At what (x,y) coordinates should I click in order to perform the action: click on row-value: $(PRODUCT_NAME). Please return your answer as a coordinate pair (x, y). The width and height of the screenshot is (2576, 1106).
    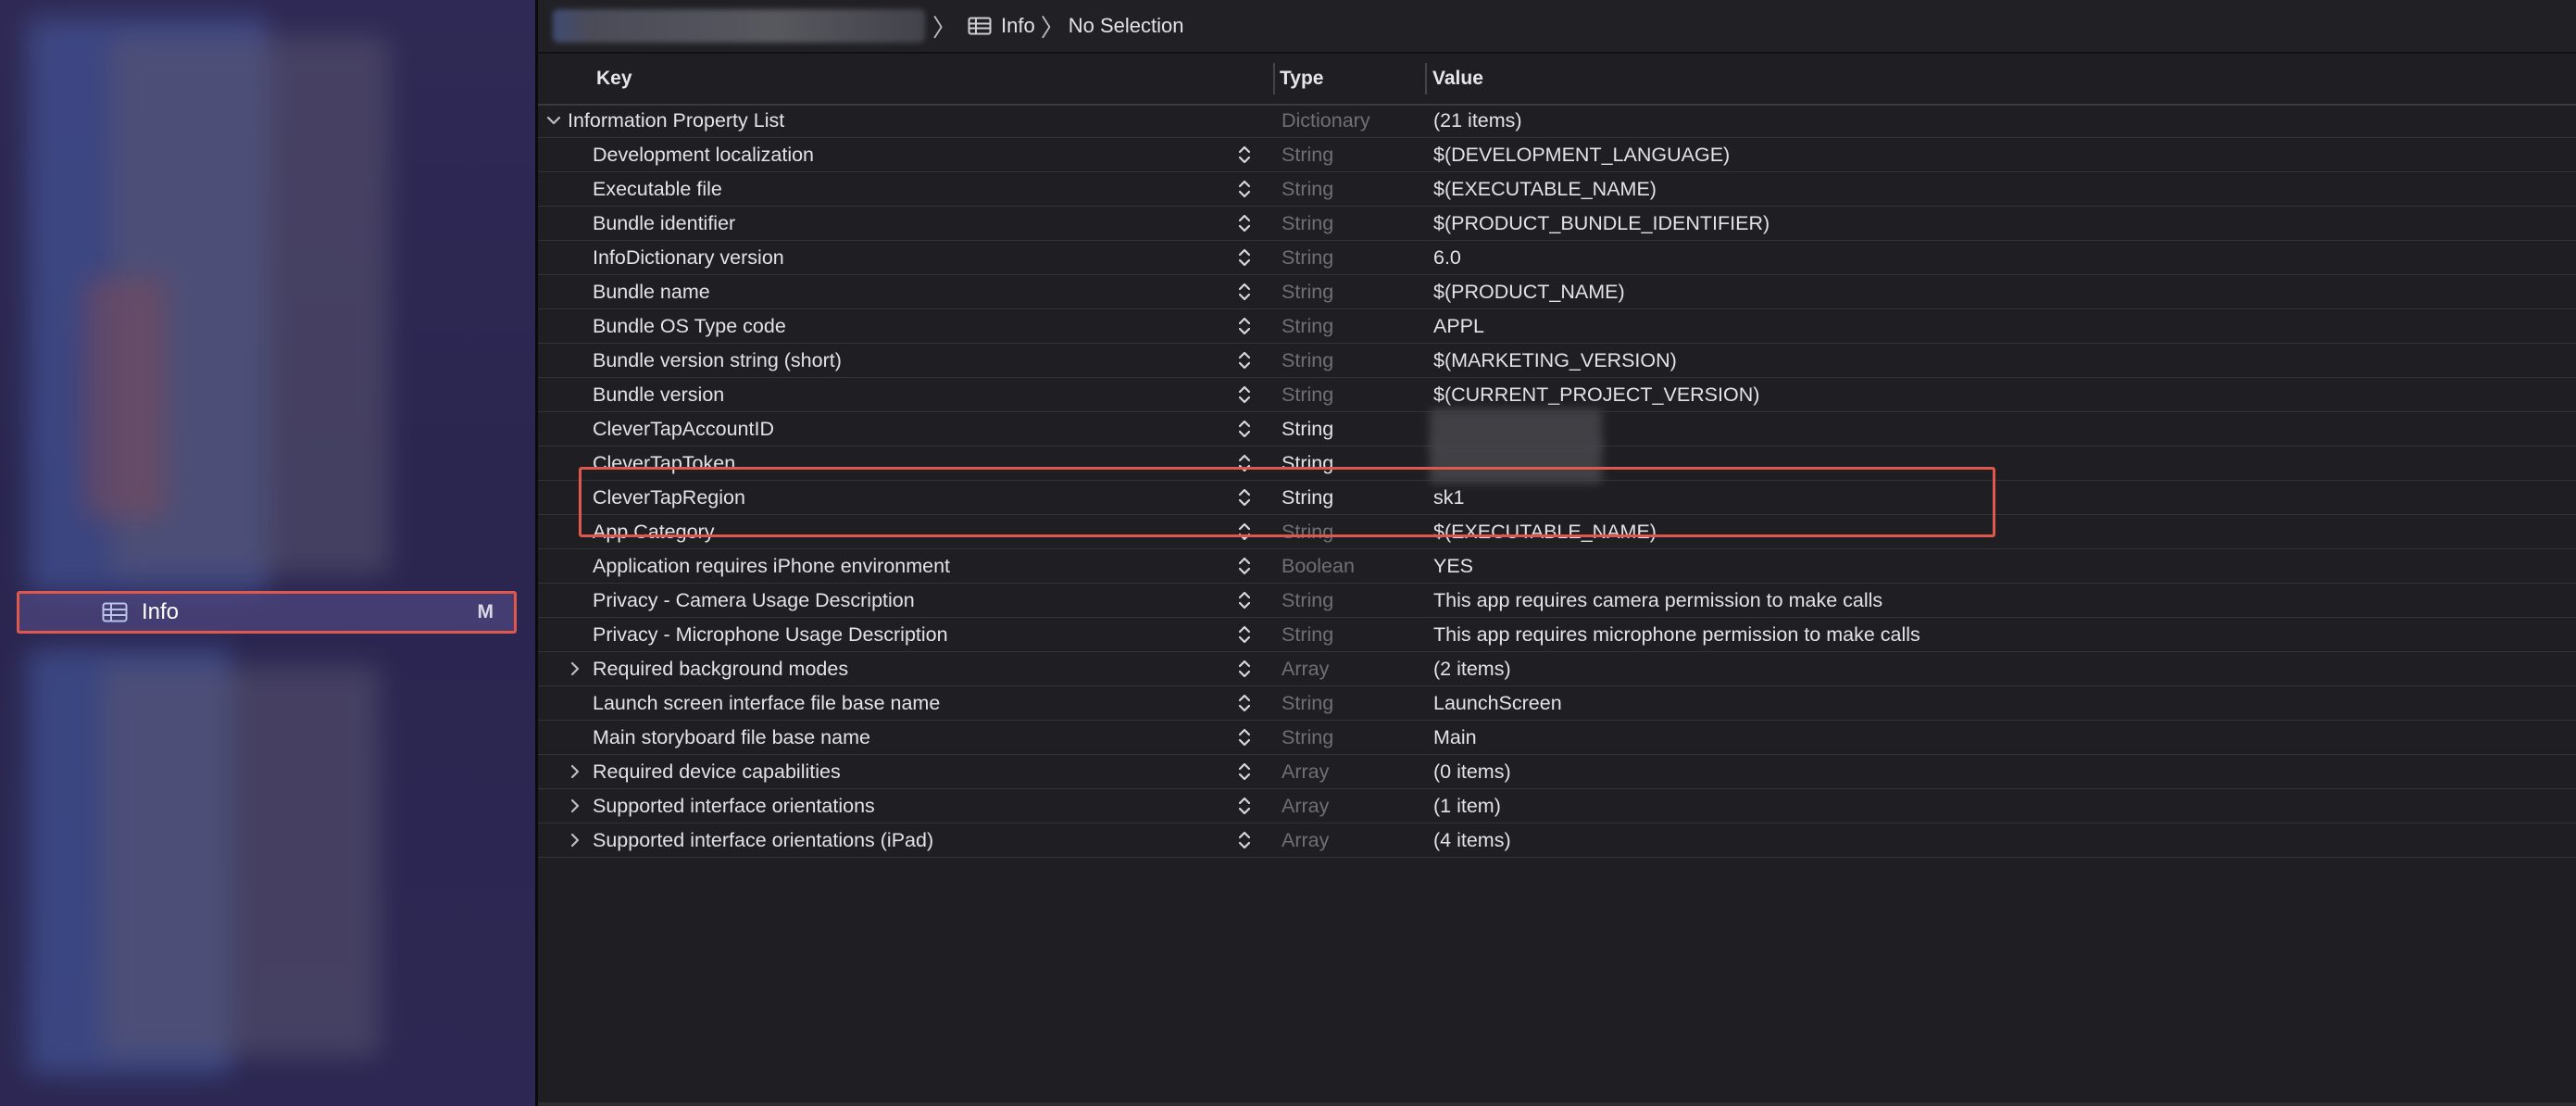
    Looking at the image, I should click on (1529, 291).